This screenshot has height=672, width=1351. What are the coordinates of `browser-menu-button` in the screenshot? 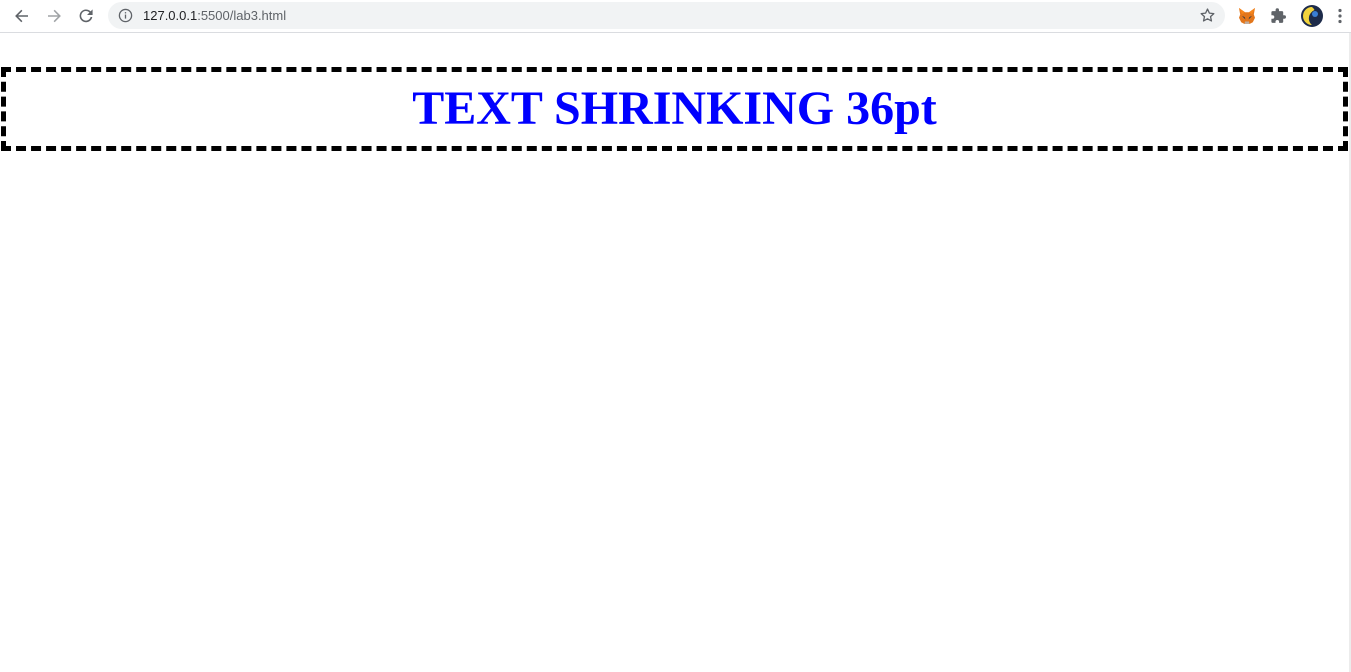 It's located at (1340, 16).